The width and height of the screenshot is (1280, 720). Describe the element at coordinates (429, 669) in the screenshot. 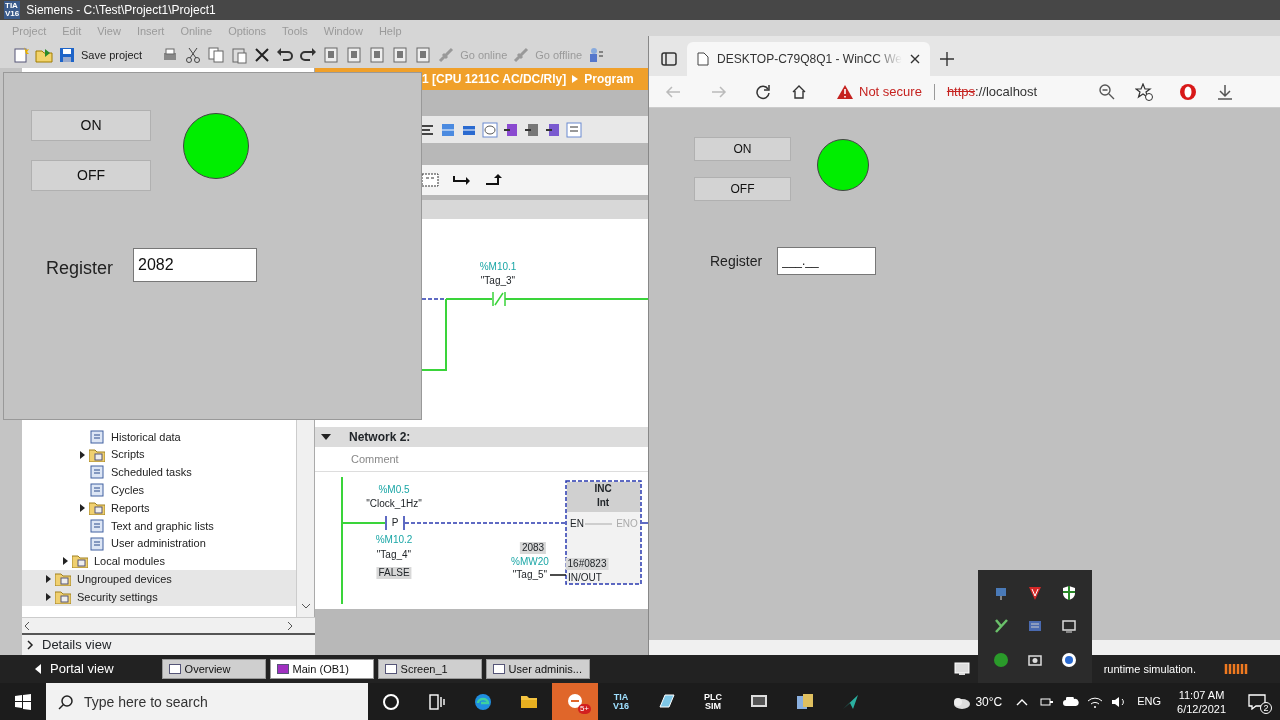

I see `editor-tab: Screen_1` at that location.